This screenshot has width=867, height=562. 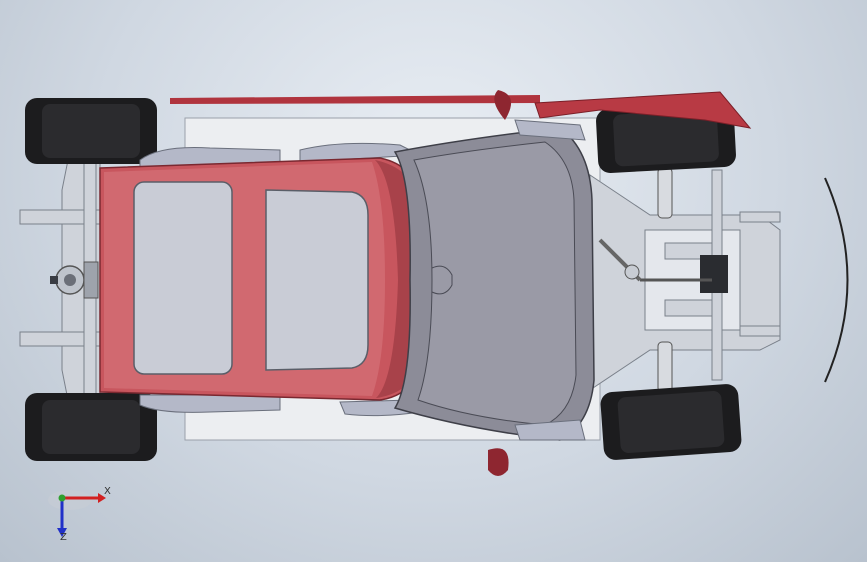 What do you see at coordinates (671, 422) in the screenshot?
I see `tire-front-right` at bounding box center [671, 422].